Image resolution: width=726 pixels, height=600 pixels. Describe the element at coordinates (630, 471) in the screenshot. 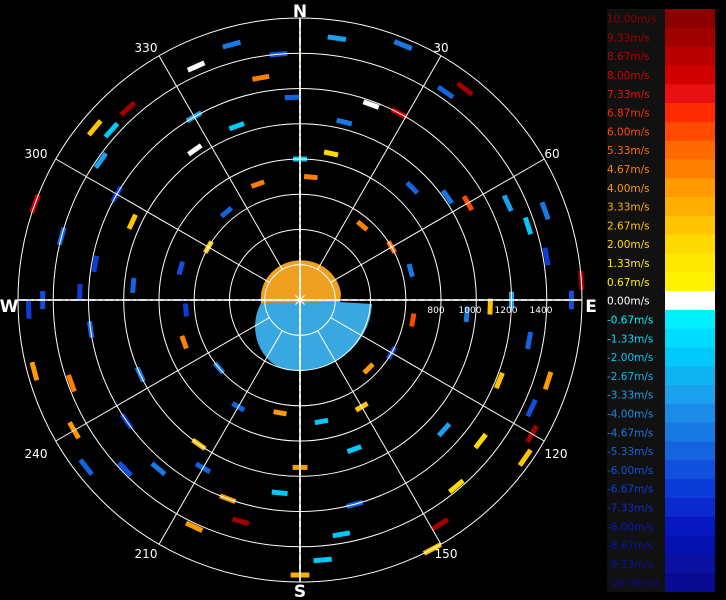

I see `colorbar-label: -6.00m/s` at that location.